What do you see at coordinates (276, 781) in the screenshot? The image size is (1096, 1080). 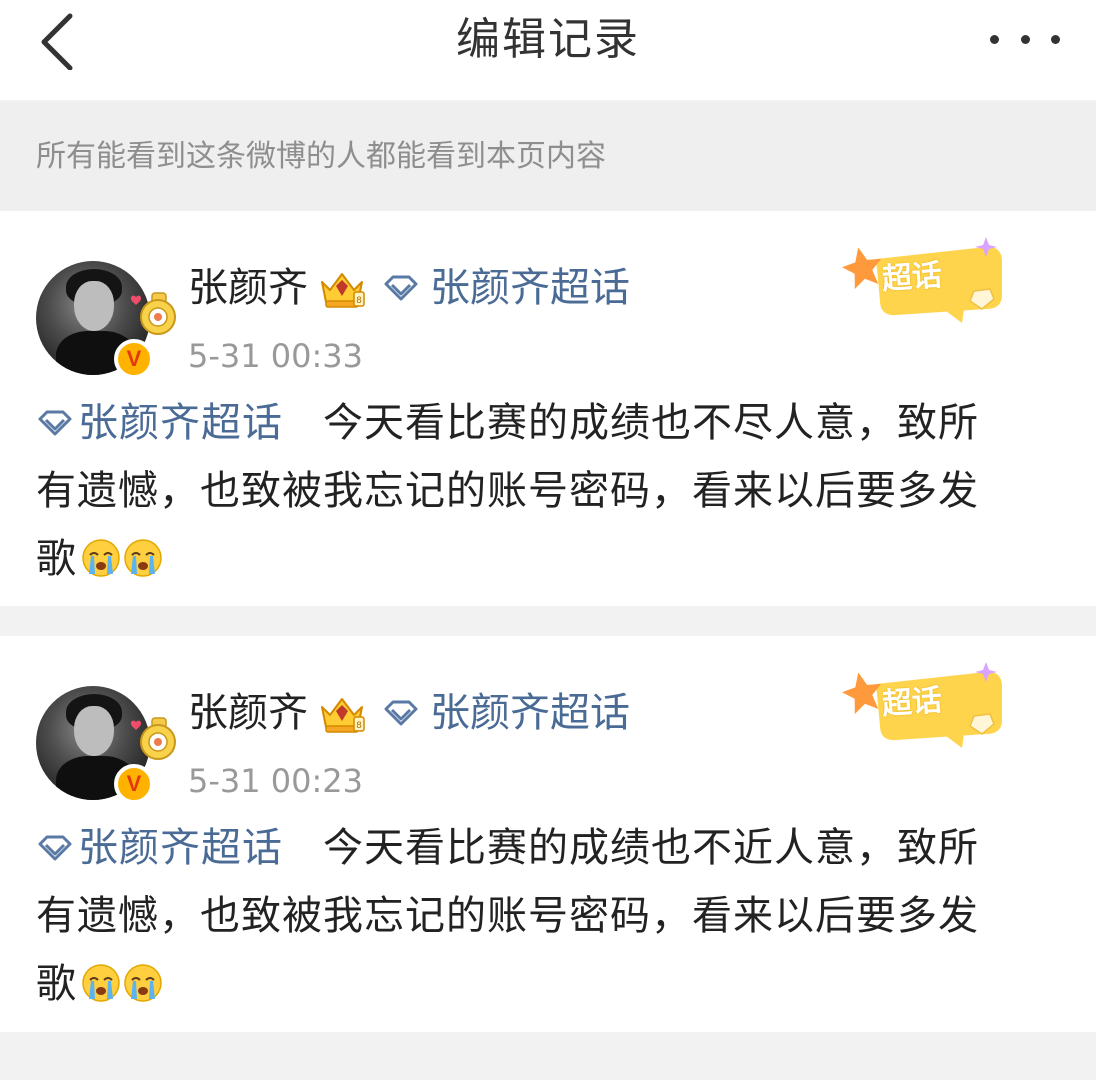 I see `post-timestamp: 5-31 00:23` at bounding box center [276, 781].